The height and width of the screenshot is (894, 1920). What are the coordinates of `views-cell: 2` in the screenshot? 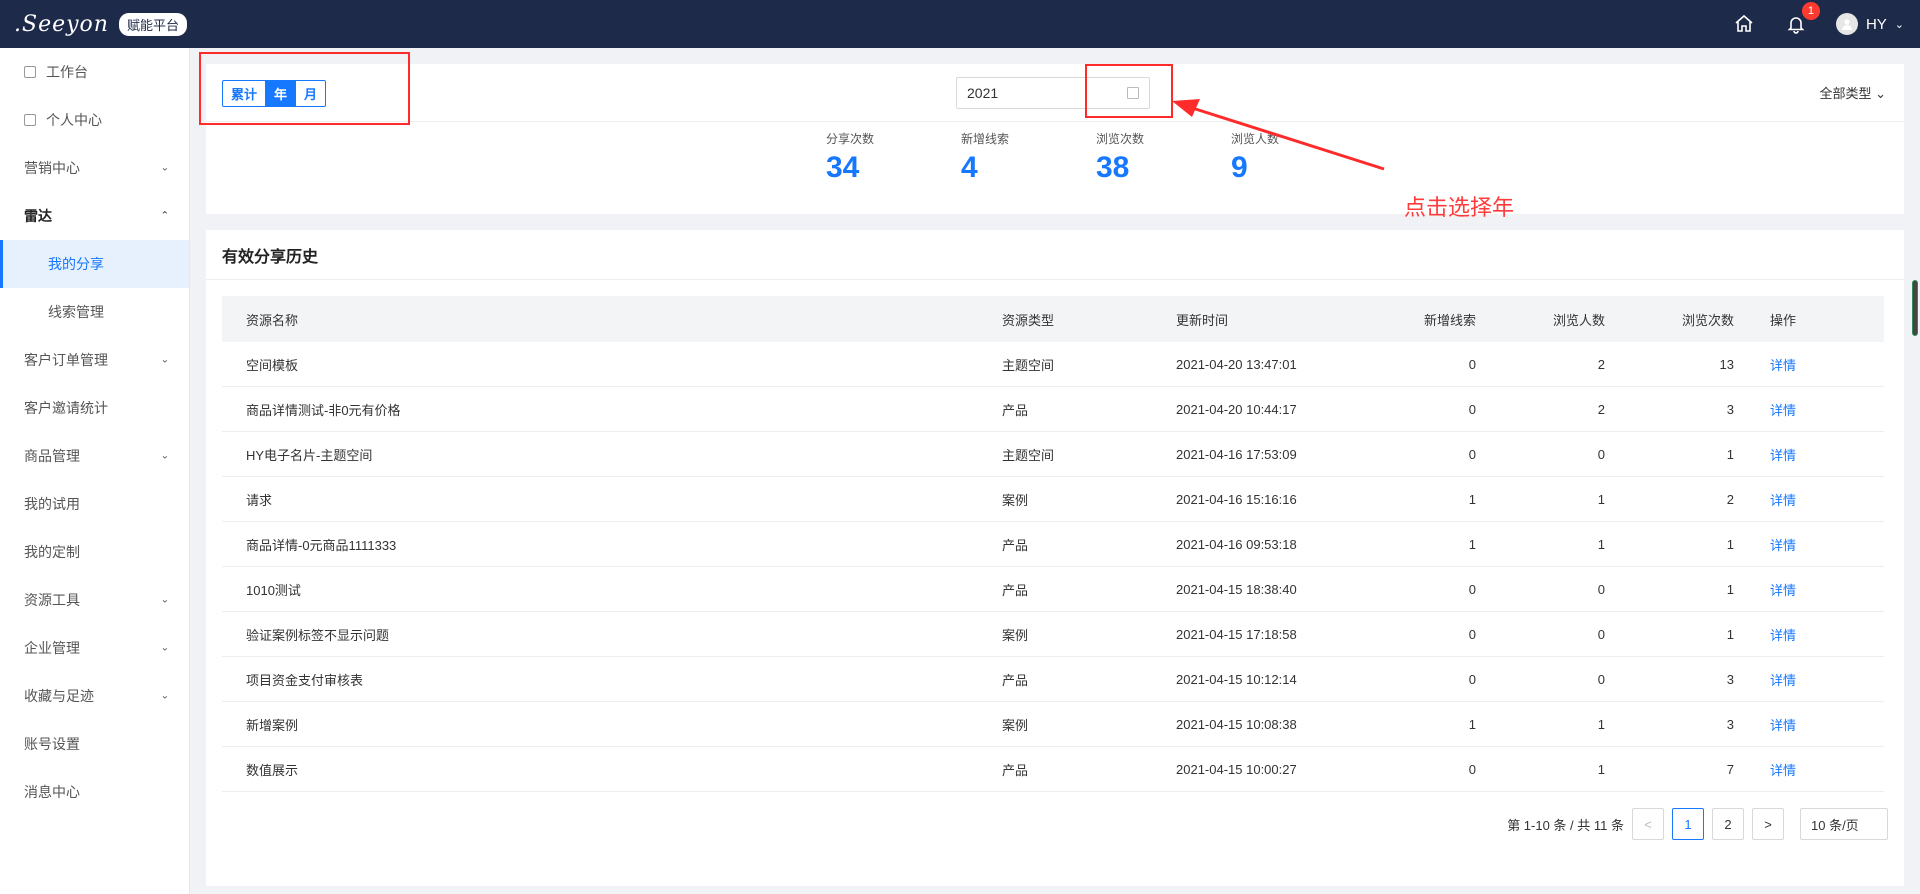 It's located at (1730, 499).